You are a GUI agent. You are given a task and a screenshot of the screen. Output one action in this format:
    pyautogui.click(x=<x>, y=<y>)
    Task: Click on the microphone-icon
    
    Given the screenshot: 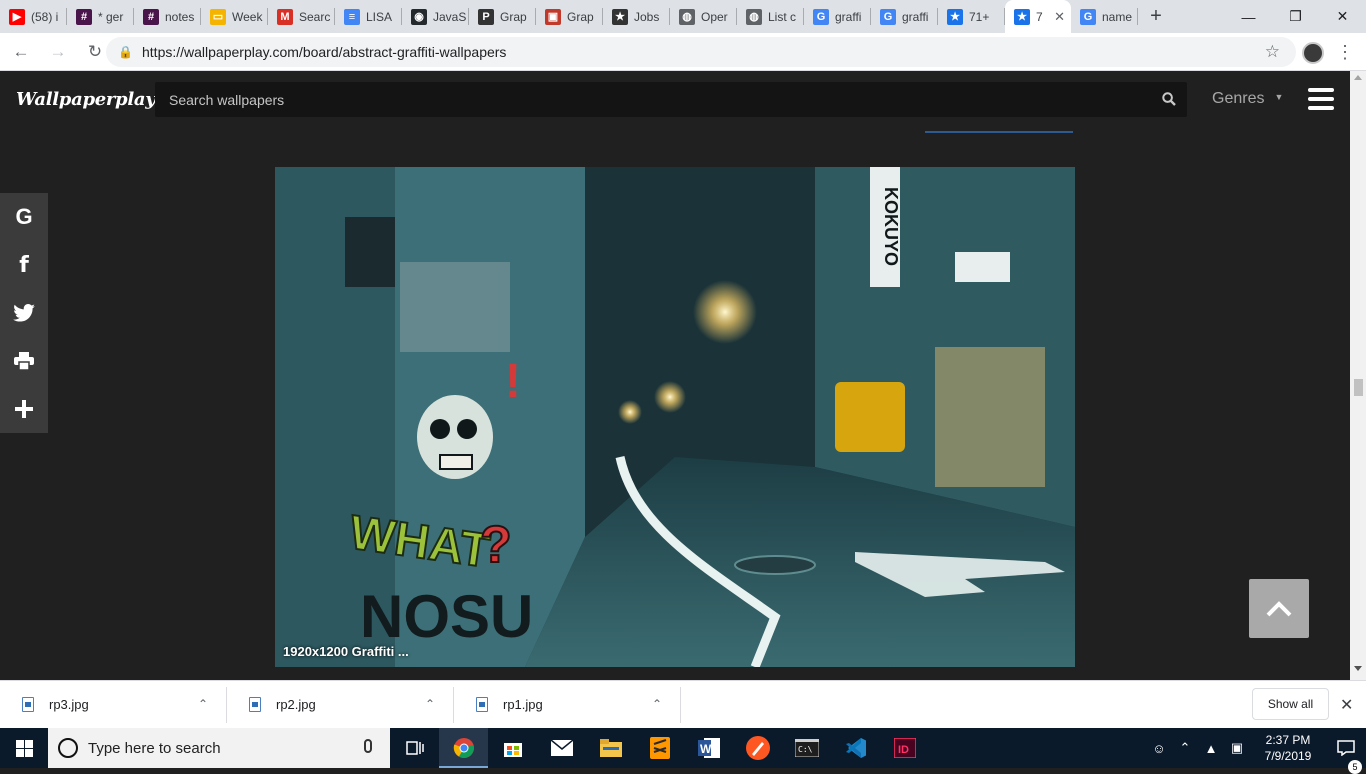 What is the action you would take?
    pyautogui.click(x=368, y=746)
    